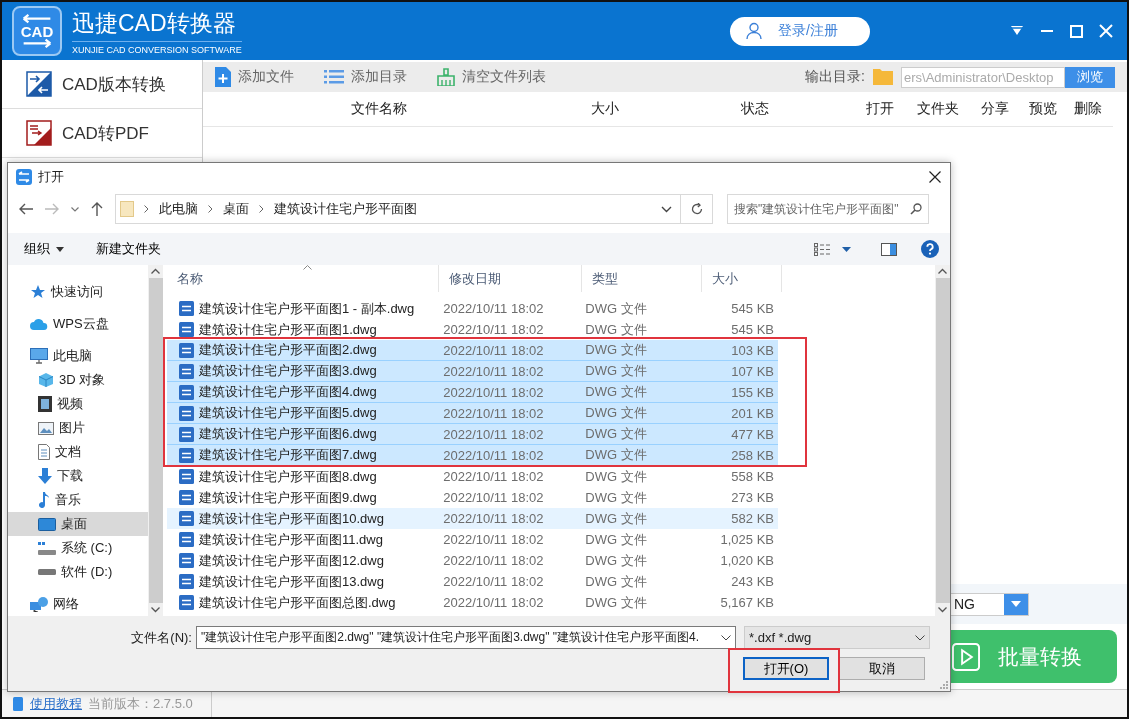  Describe the element at coordinates (78, 292) in the screenshot. I see `nav-item: 快速访问` at that location.